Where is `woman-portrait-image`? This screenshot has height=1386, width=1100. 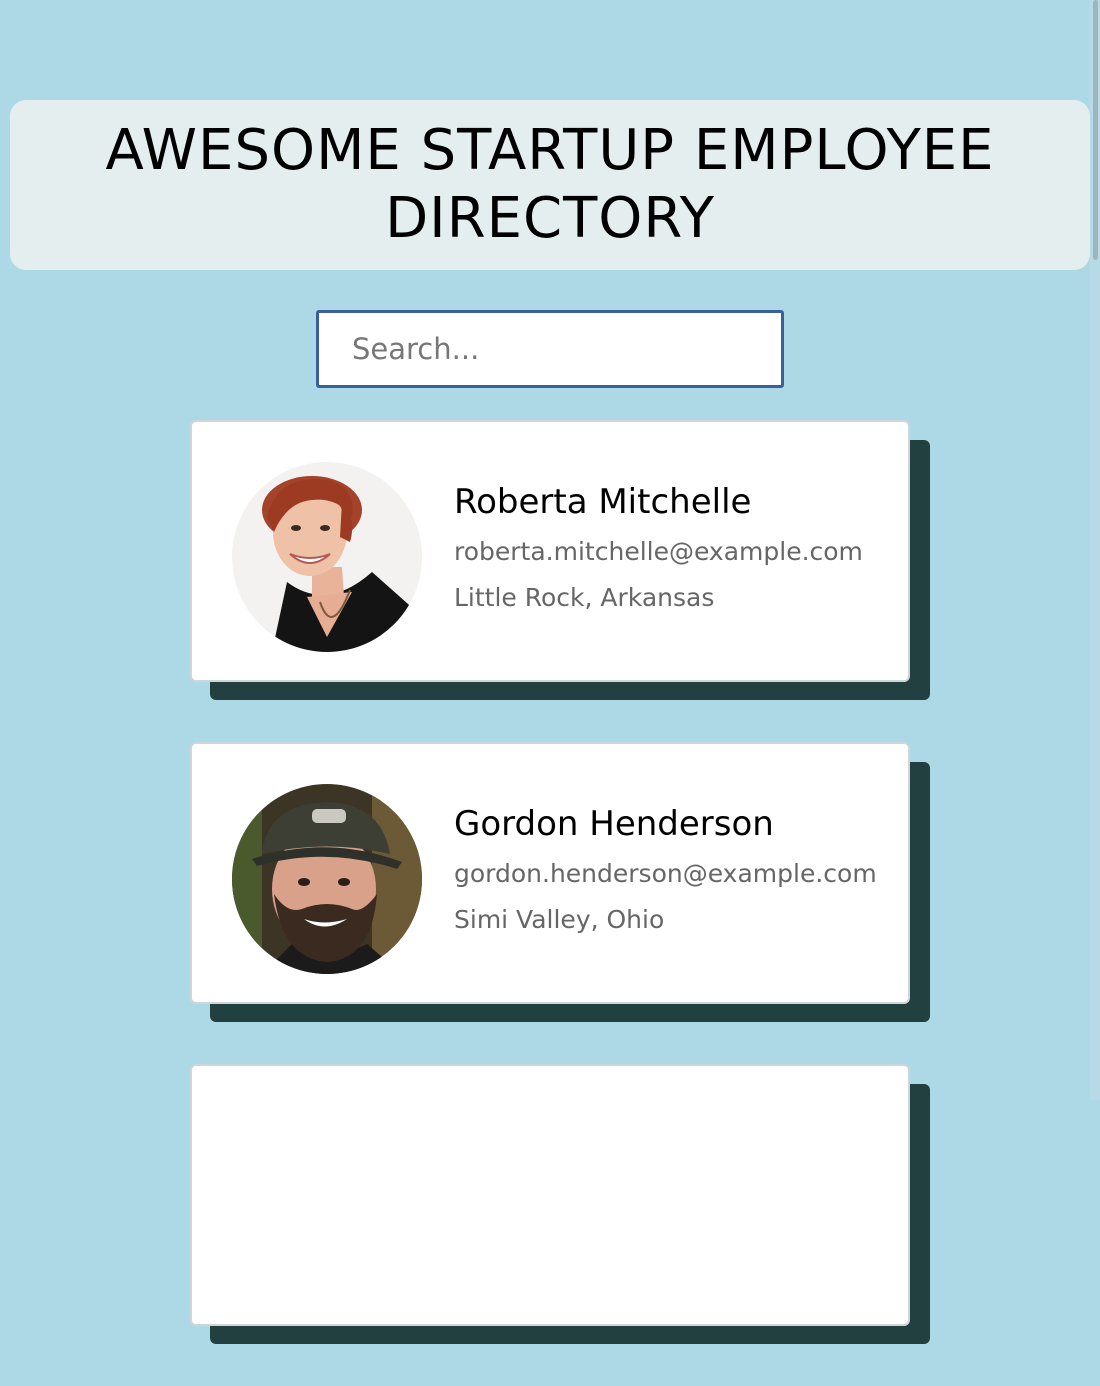 woman-portrait-image is located at coordinates (327, 557).